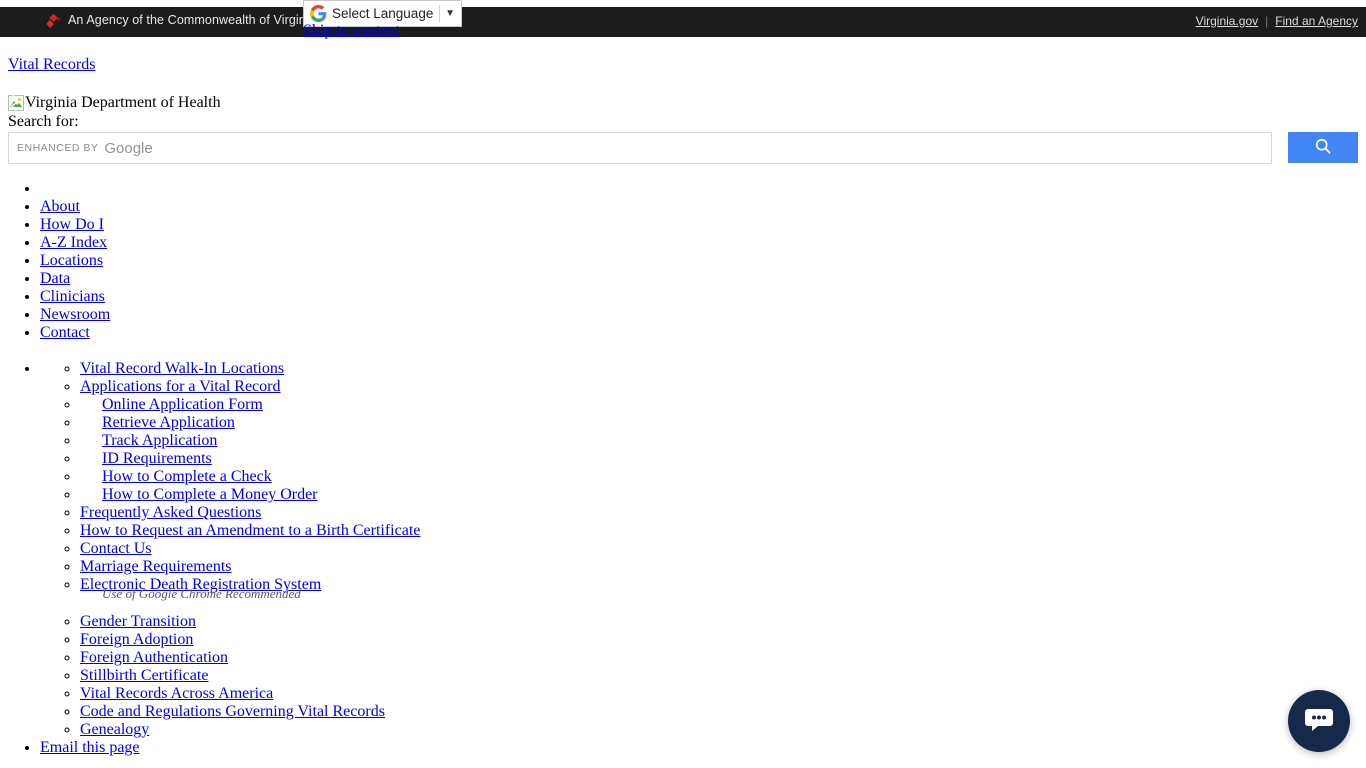  I want to click on search-placeholder: ENHANCED BY Google, so click(85, 148).